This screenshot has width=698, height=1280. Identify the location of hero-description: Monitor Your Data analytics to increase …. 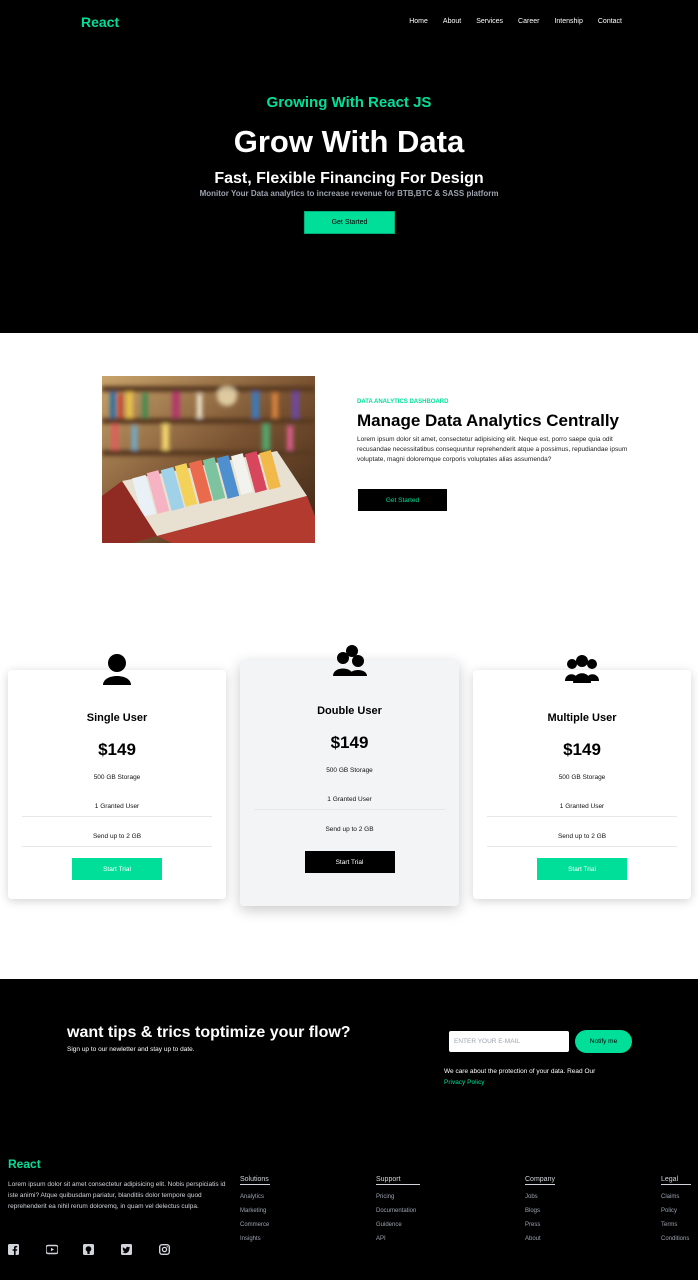
(349, 193).